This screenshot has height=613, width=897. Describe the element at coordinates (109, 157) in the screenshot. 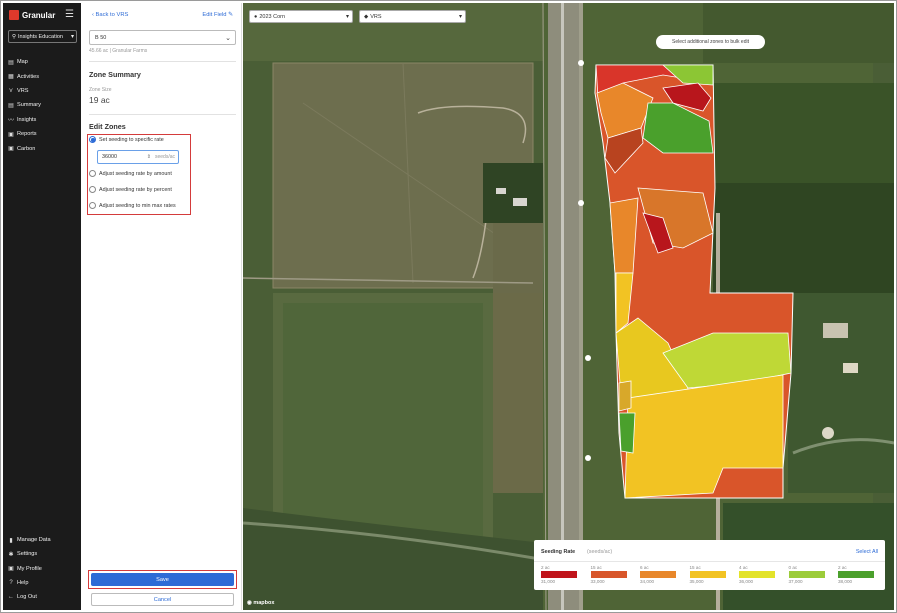

I see `seeding-rate-value: 36000` at that location.